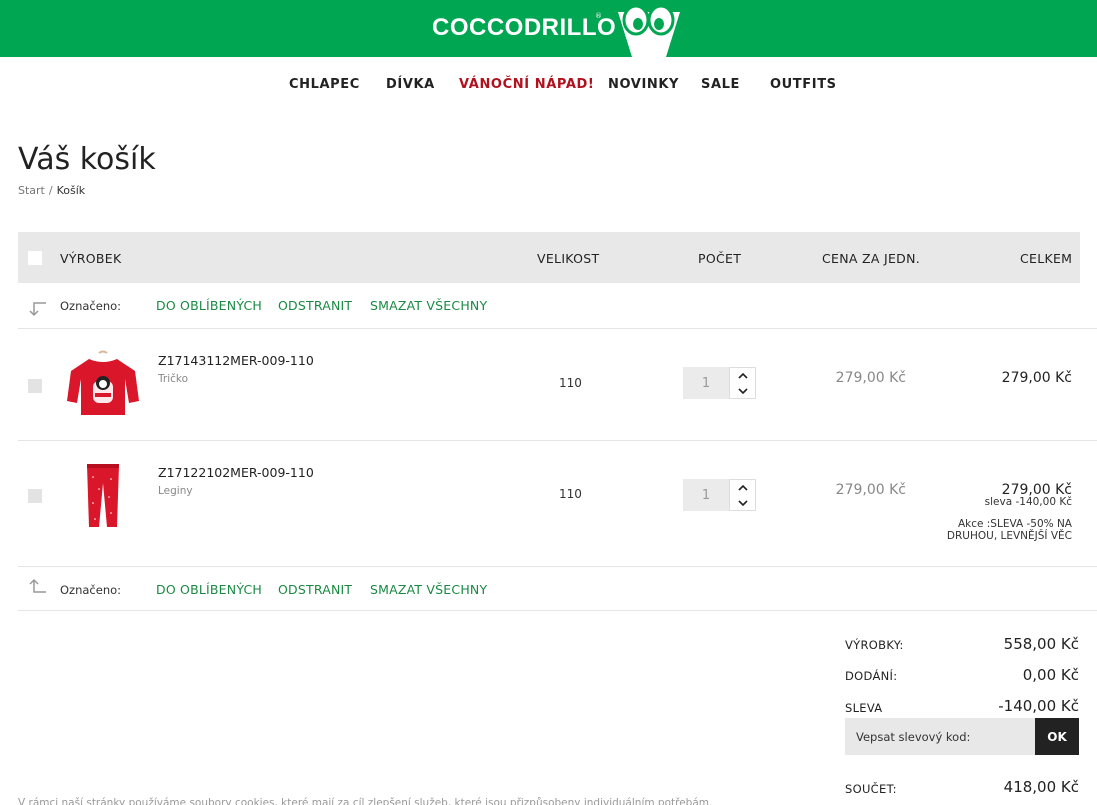 Image resolution: width=1097 pixels, height=805 pixels. Describe the element at coordinates (1050, 675) in the screenshot. I see `summary-delivery-value: 0,00 Kč` at that location.